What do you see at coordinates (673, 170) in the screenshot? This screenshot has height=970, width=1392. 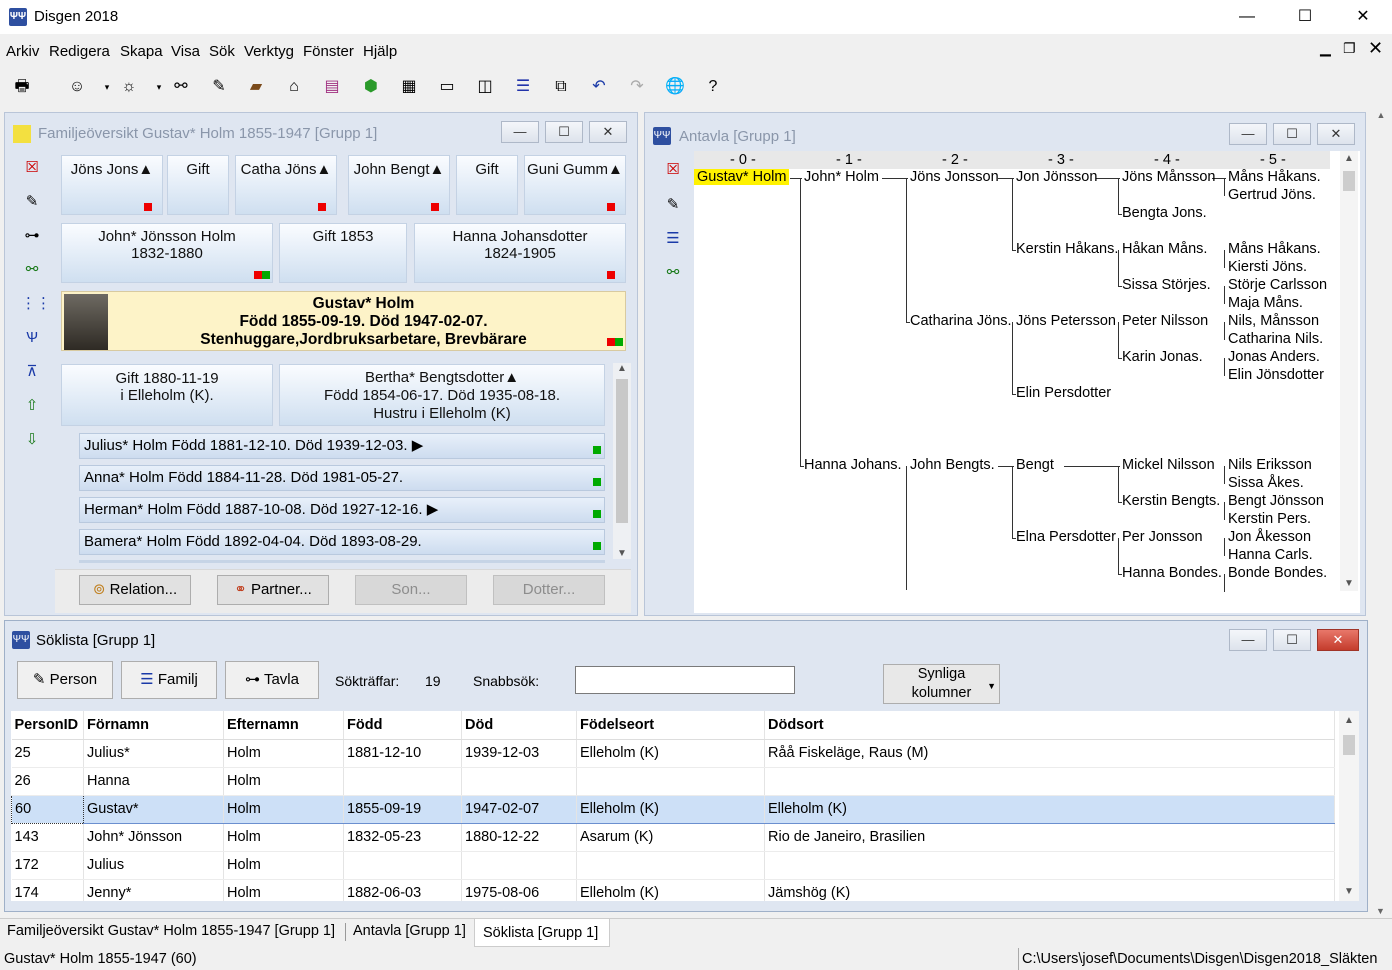 I see `delete-icon: ☒` at bounding box center [673, 170].